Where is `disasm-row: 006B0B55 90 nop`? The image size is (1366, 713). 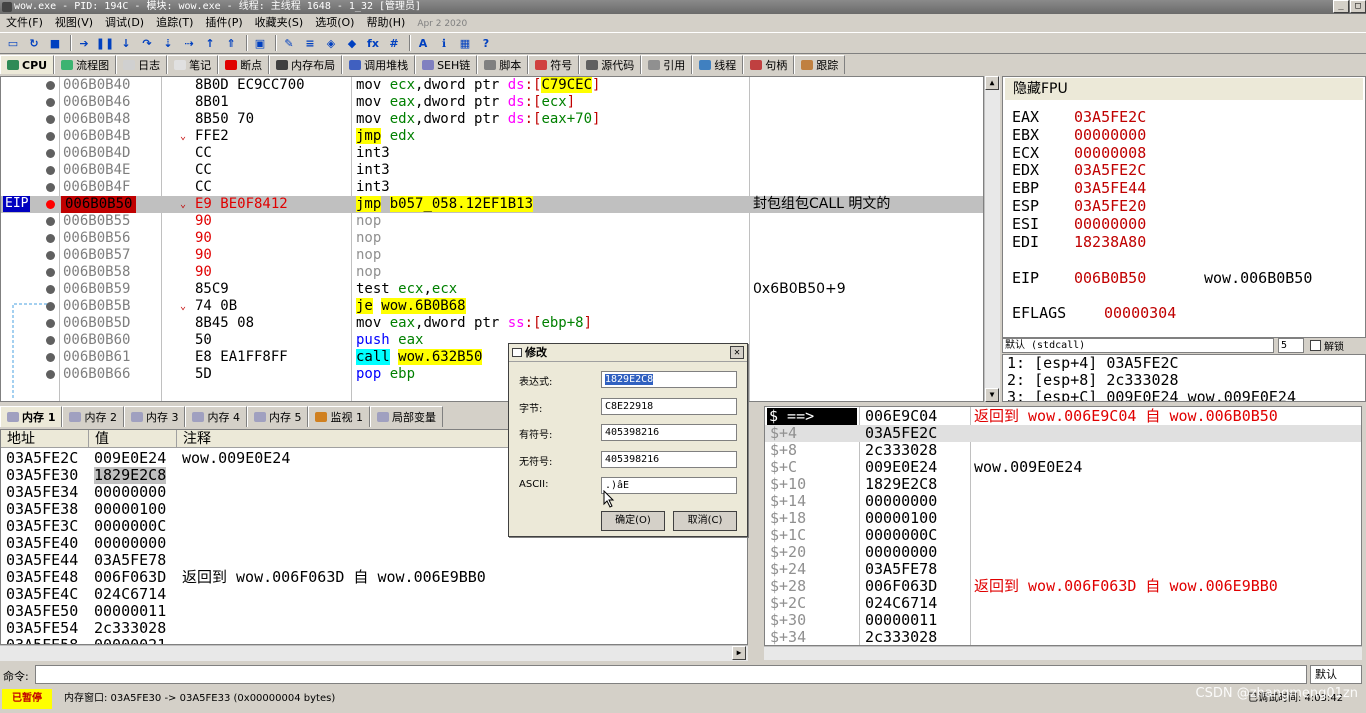
disasm-row: 006B0B55 90 nop is located at coordinates (492, 221).